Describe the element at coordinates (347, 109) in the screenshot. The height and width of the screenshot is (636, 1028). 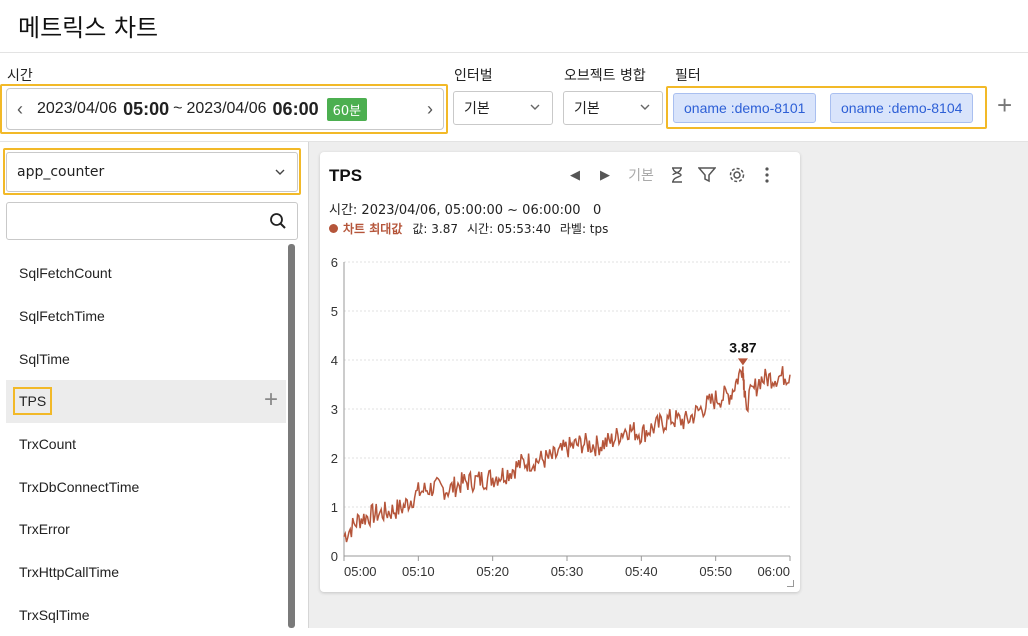
I see `duration-badge: 60분` at that location.